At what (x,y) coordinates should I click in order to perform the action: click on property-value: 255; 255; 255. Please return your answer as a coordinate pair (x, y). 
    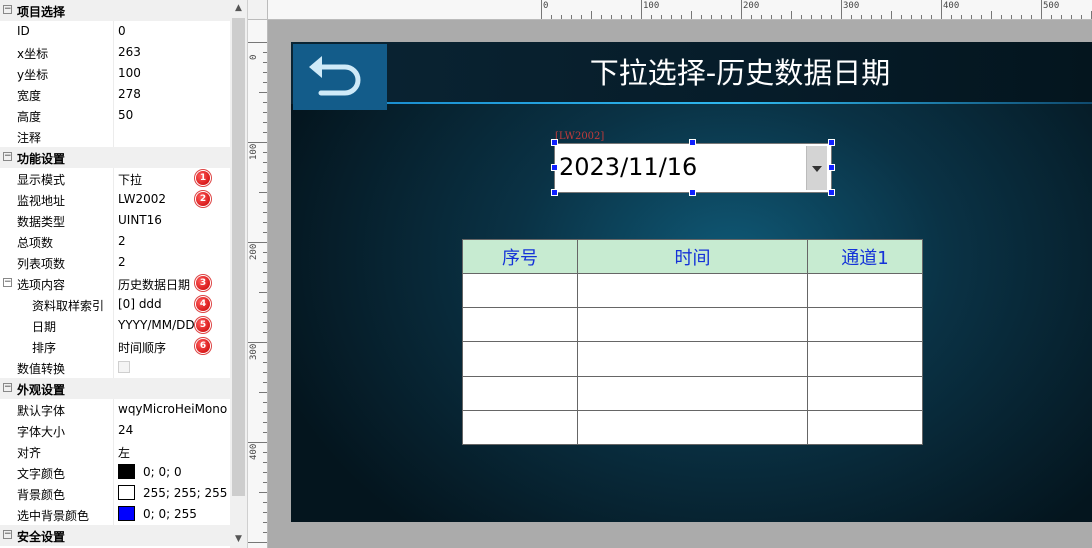
    Looking at the image, I should click on (185, 493).